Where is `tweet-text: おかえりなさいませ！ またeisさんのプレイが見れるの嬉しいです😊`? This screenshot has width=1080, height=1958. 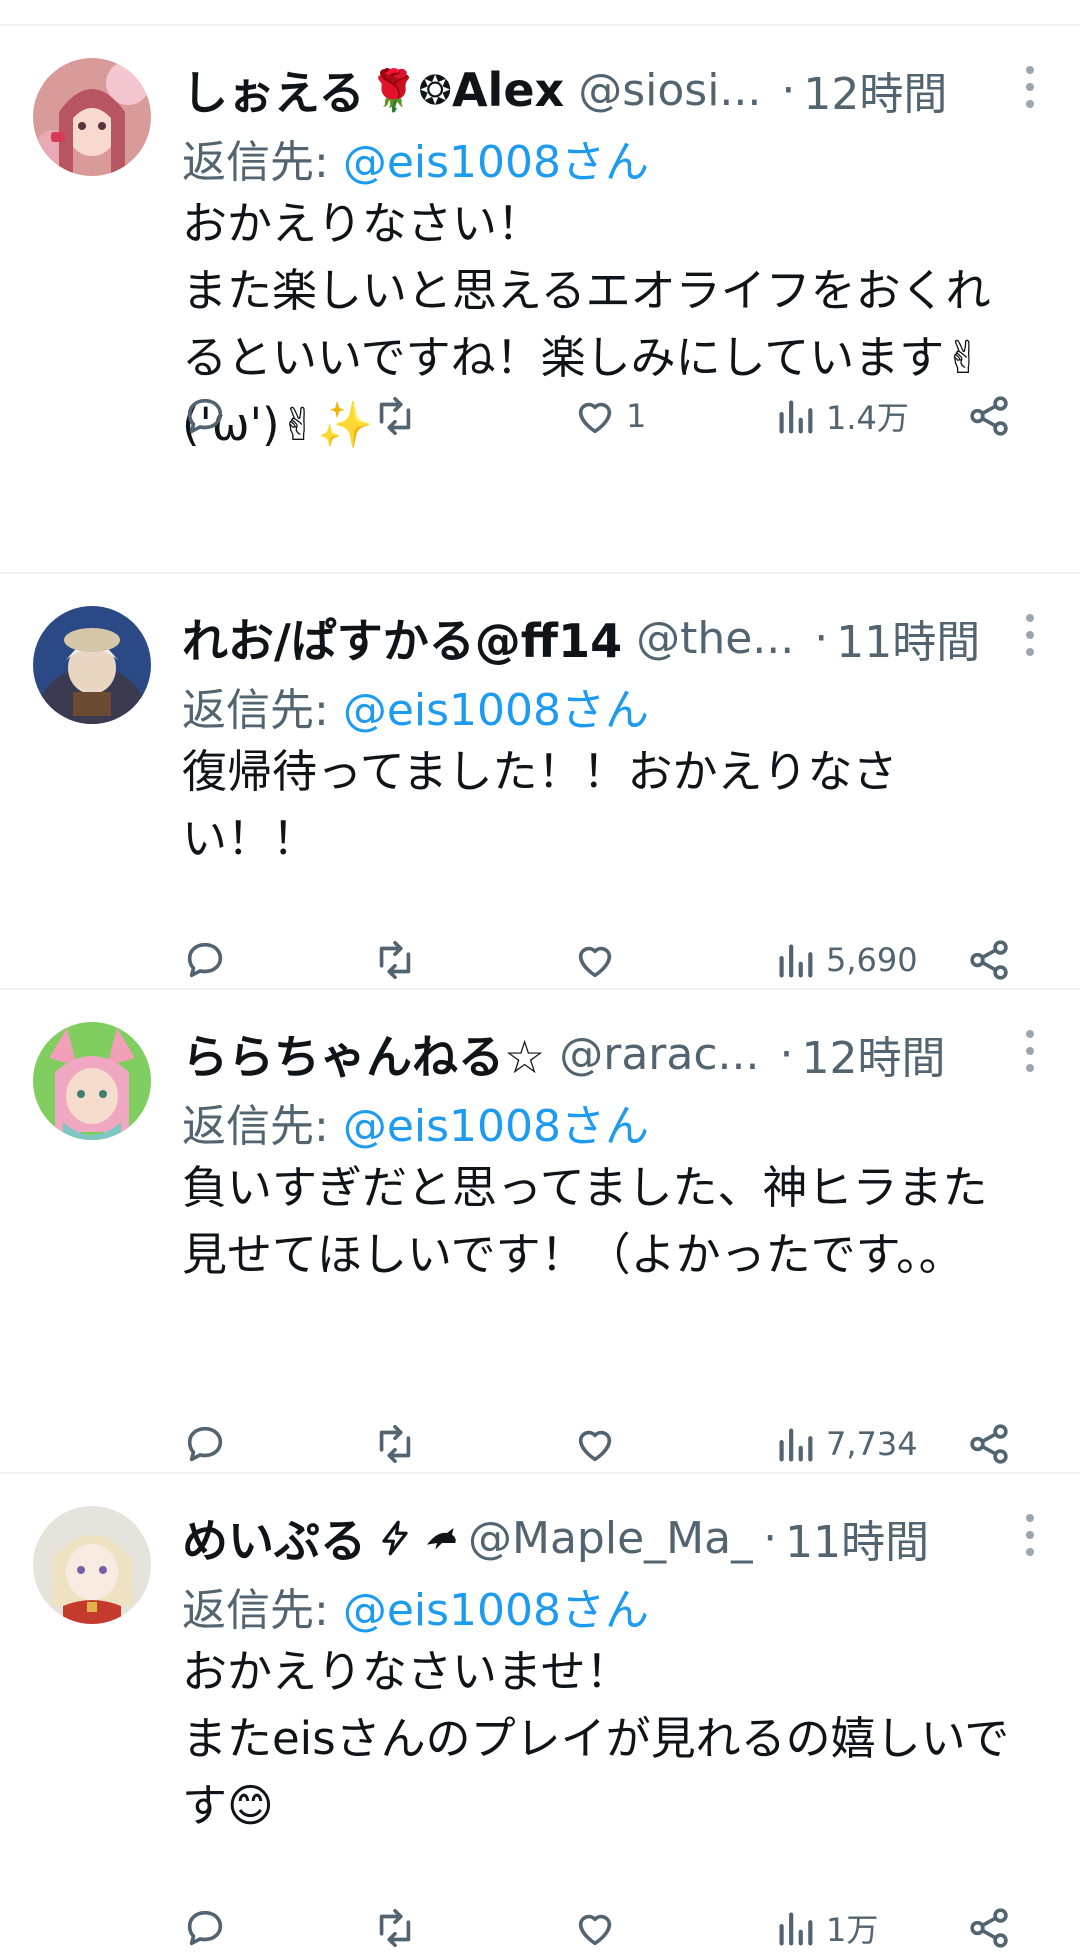
tweet-text: おかえりなさいませ！ またeisさんのプレイが見れるの嬉しいです😊 is located at coordinates (596, 1738).